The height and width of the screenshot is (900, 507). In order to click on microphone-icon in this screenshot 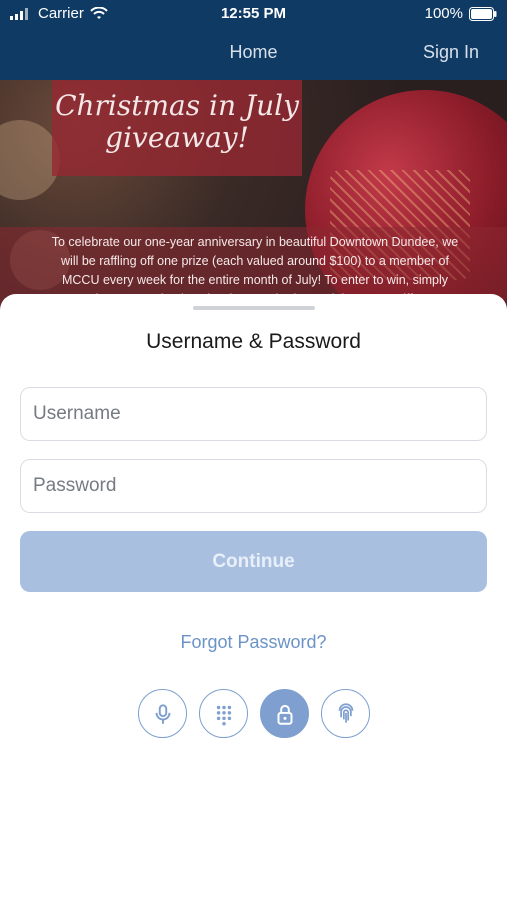, I will do `click(162, 713)`.